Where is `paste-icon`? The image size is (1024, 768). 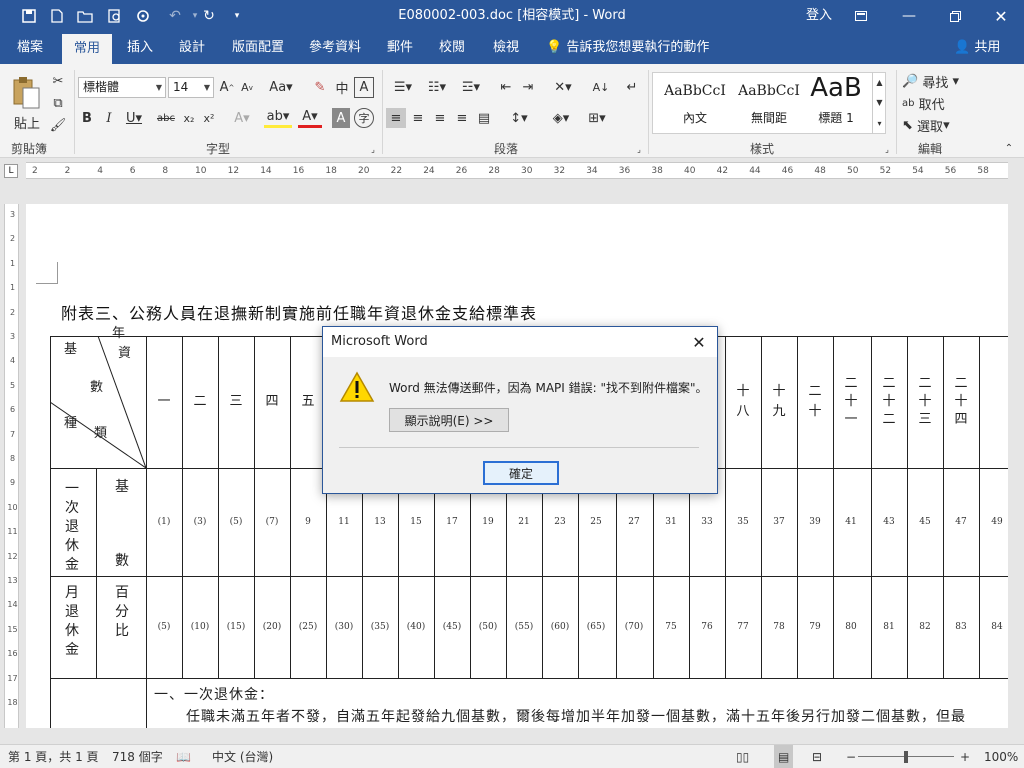 paste-icon is located at coordinates (26, 92).